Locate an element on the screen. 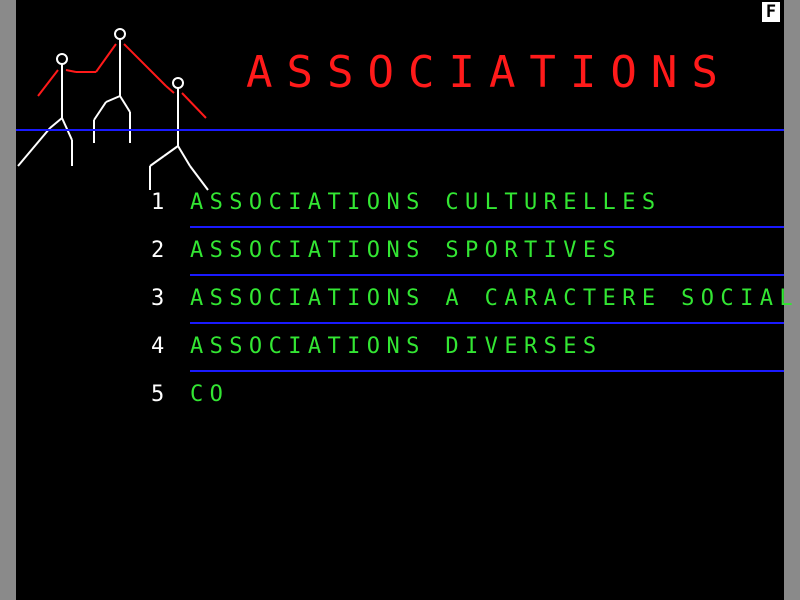  menu-item-3: ASSOCIATIONS A CARACTERE SOCIAL is located at coordinates (494, 299).